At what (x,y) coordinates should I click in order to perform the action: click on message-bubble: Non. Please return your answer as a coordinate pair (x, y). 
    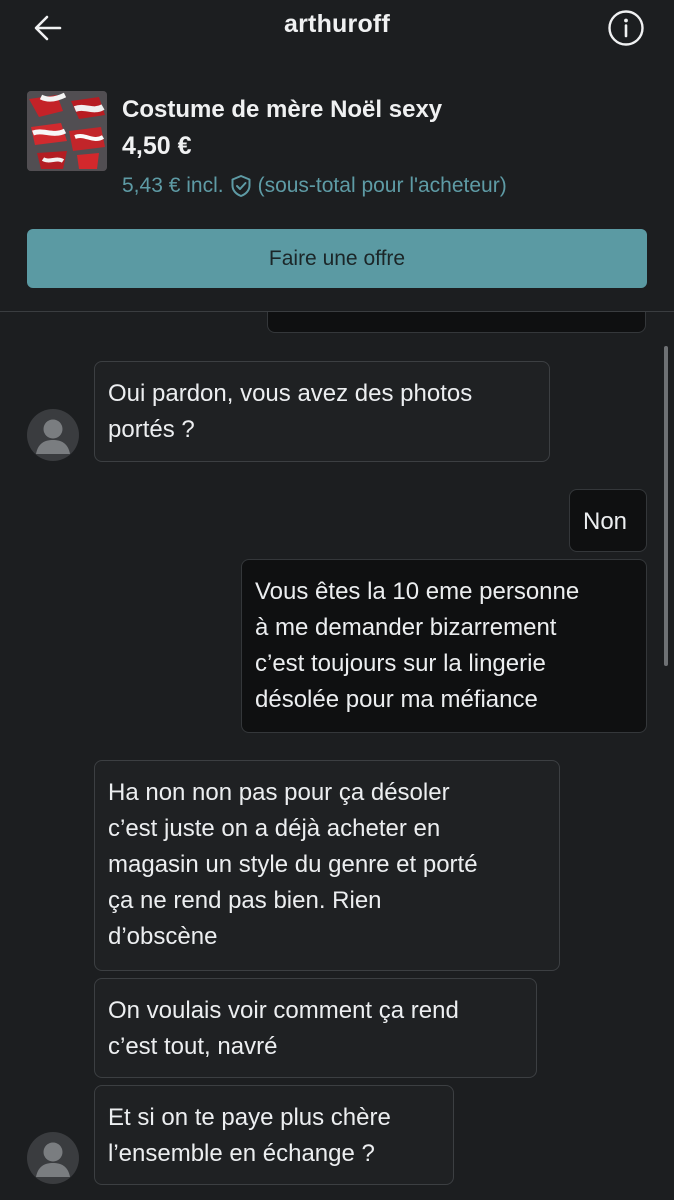
    Looking at the image, I should click on (608, 520).